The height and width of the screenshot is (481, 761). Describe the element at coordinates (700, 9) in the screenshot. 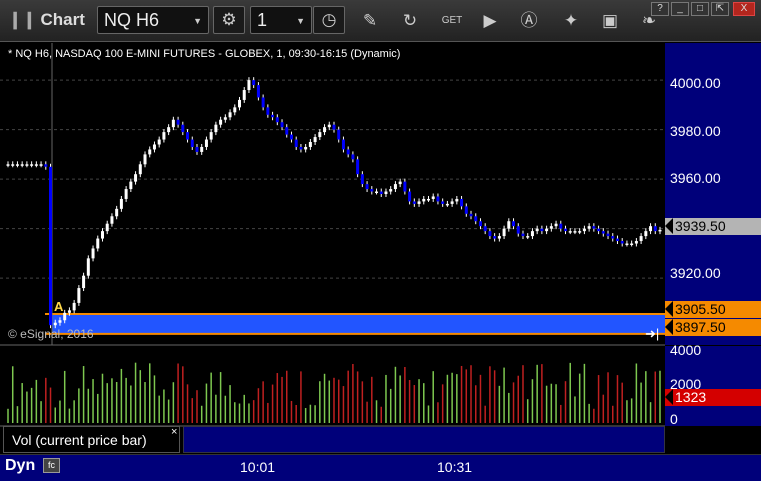

I see `restore-button: □` at that location.